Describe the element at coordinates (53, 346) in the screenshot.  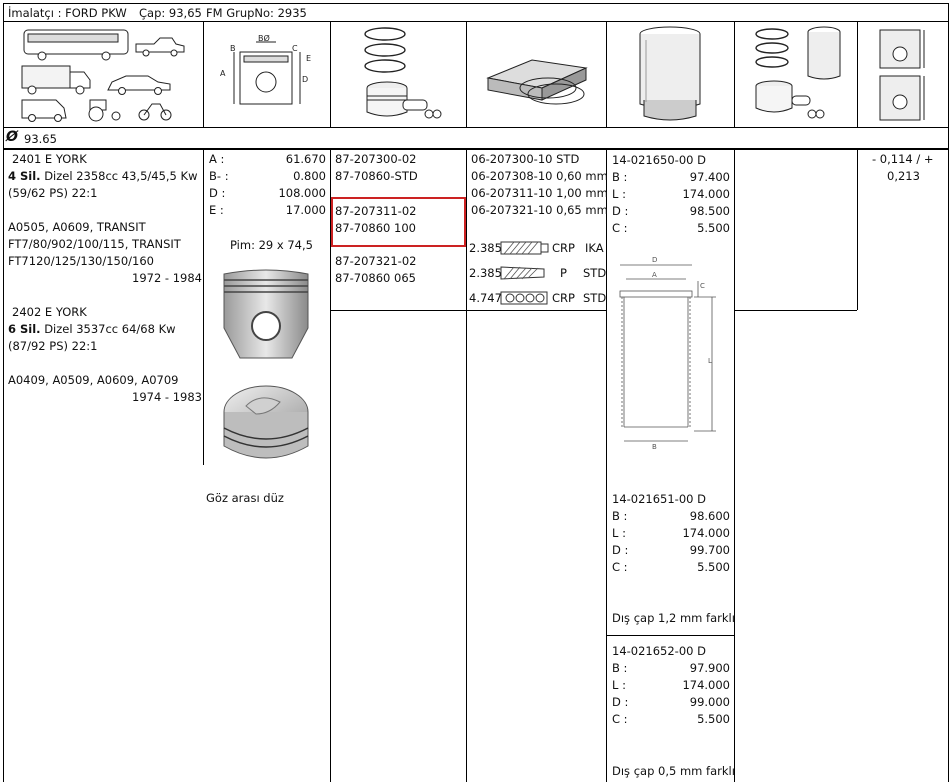
I see `vehicle-power: (87/92 PS) 22:1` at that location.